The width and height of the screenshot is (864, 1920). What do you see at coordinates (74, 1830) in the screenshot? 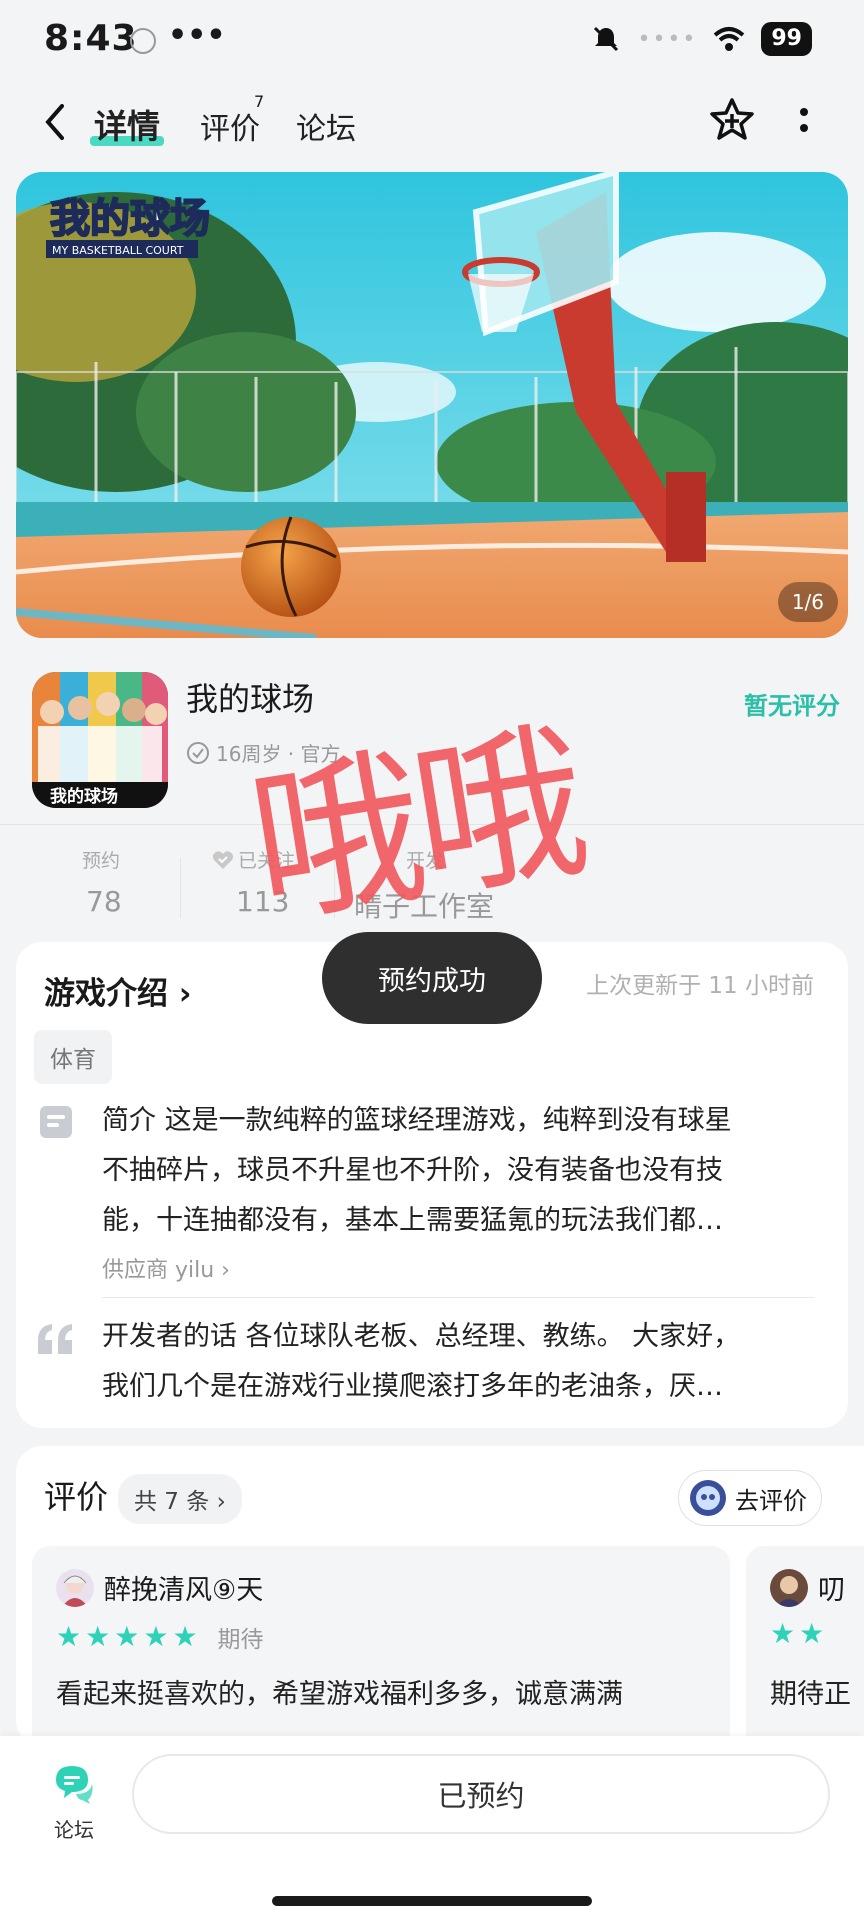
I see `forum-label: 论坛` at bounding box center [74, 1830].